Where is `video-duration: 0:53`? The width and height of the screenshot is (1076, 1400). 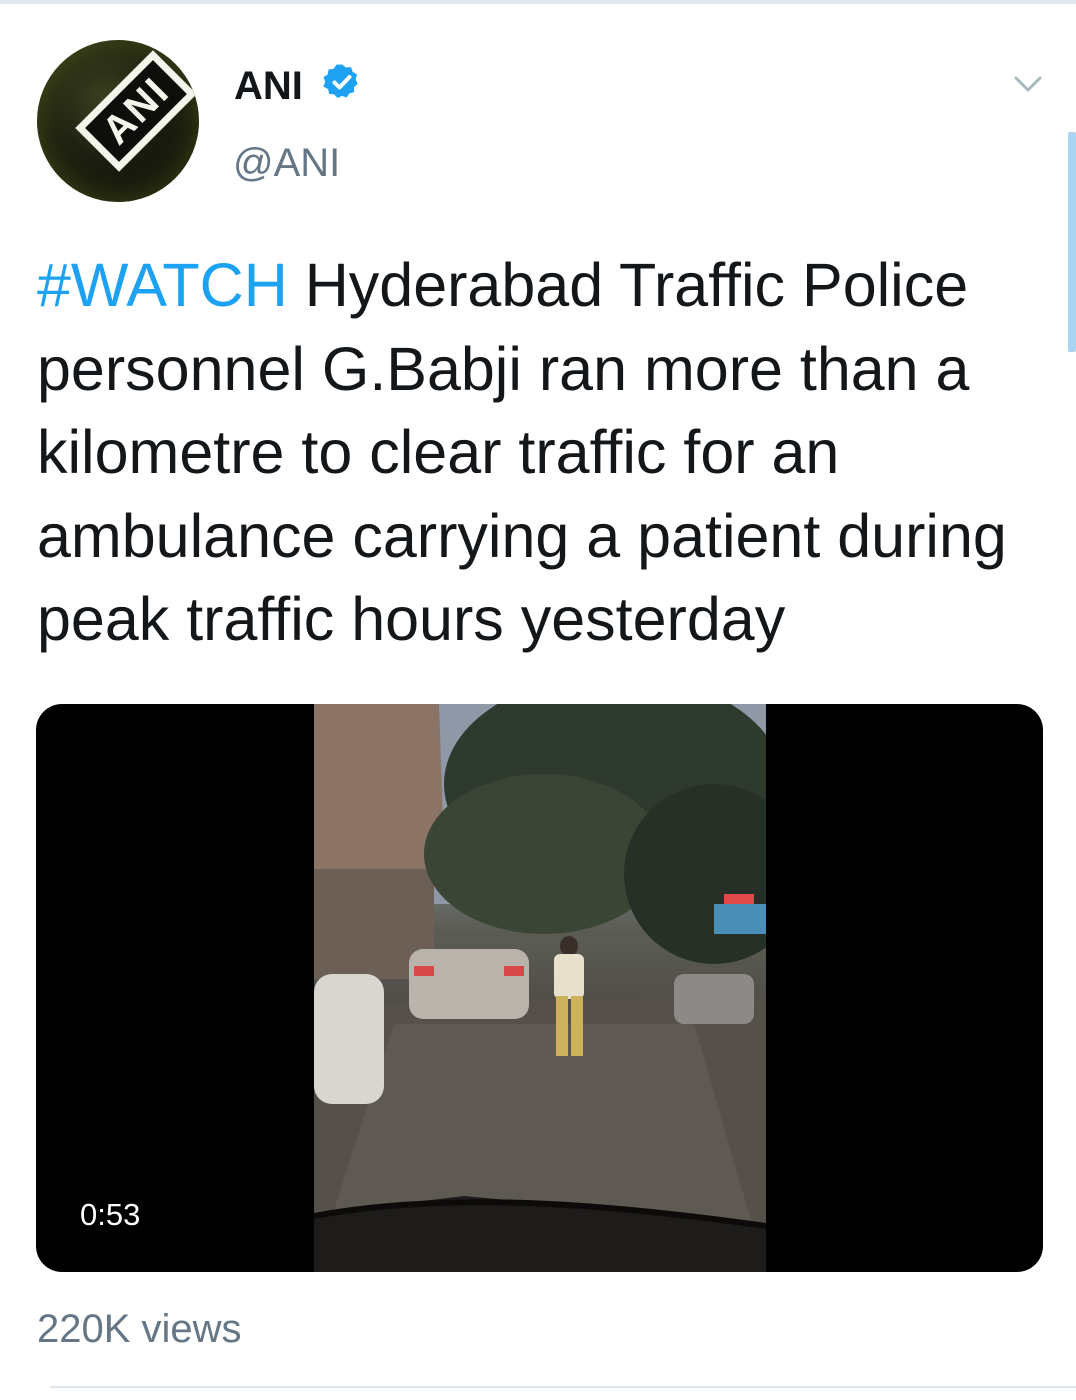
video-duration: 0:53 is located at coordinates (110, 1214).